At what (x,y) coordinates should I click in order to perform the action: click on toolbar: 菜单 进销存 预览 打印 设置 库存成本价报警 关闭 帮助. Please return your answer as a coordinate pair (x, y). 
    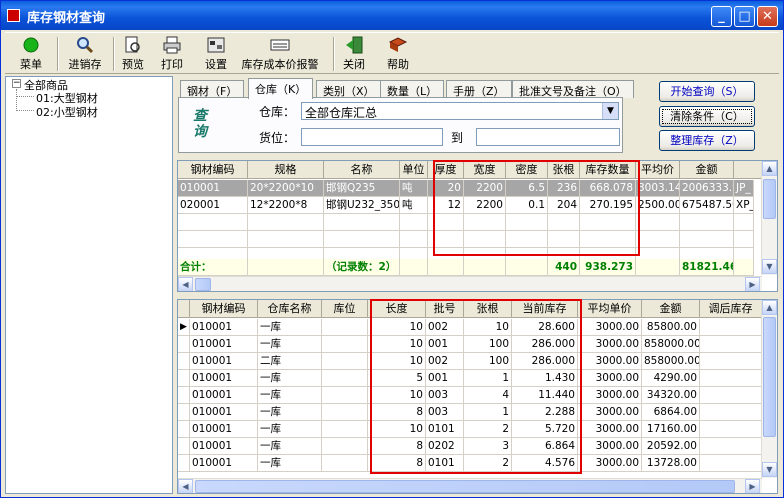
    Looking at the image, I should click on (392, 53).